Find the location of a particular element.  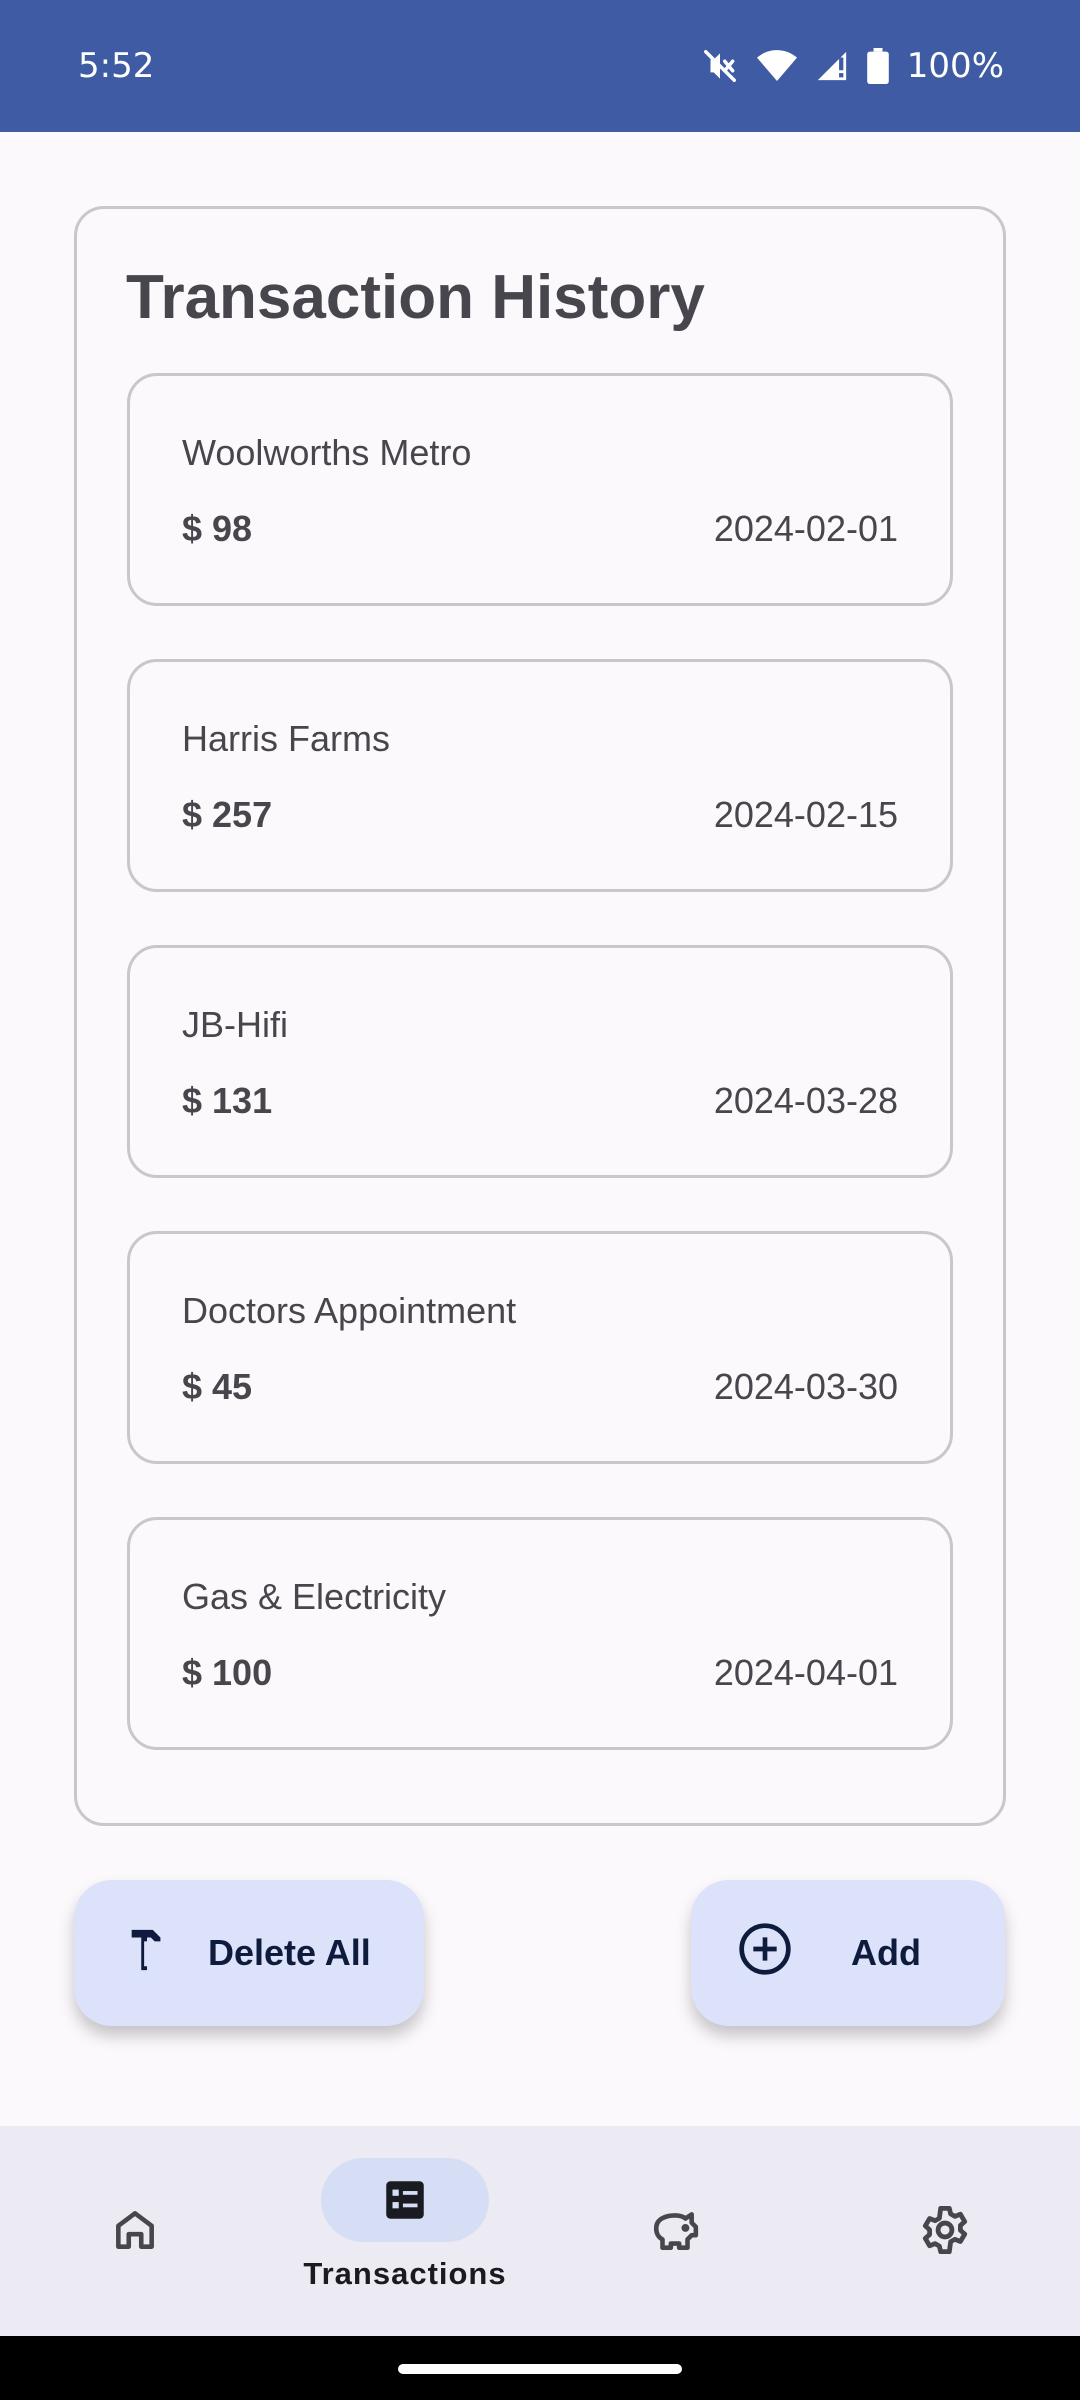

transaction-item: Gas & Electricity $ 100 2024-04-01 is located at coordinates (540, 1633).